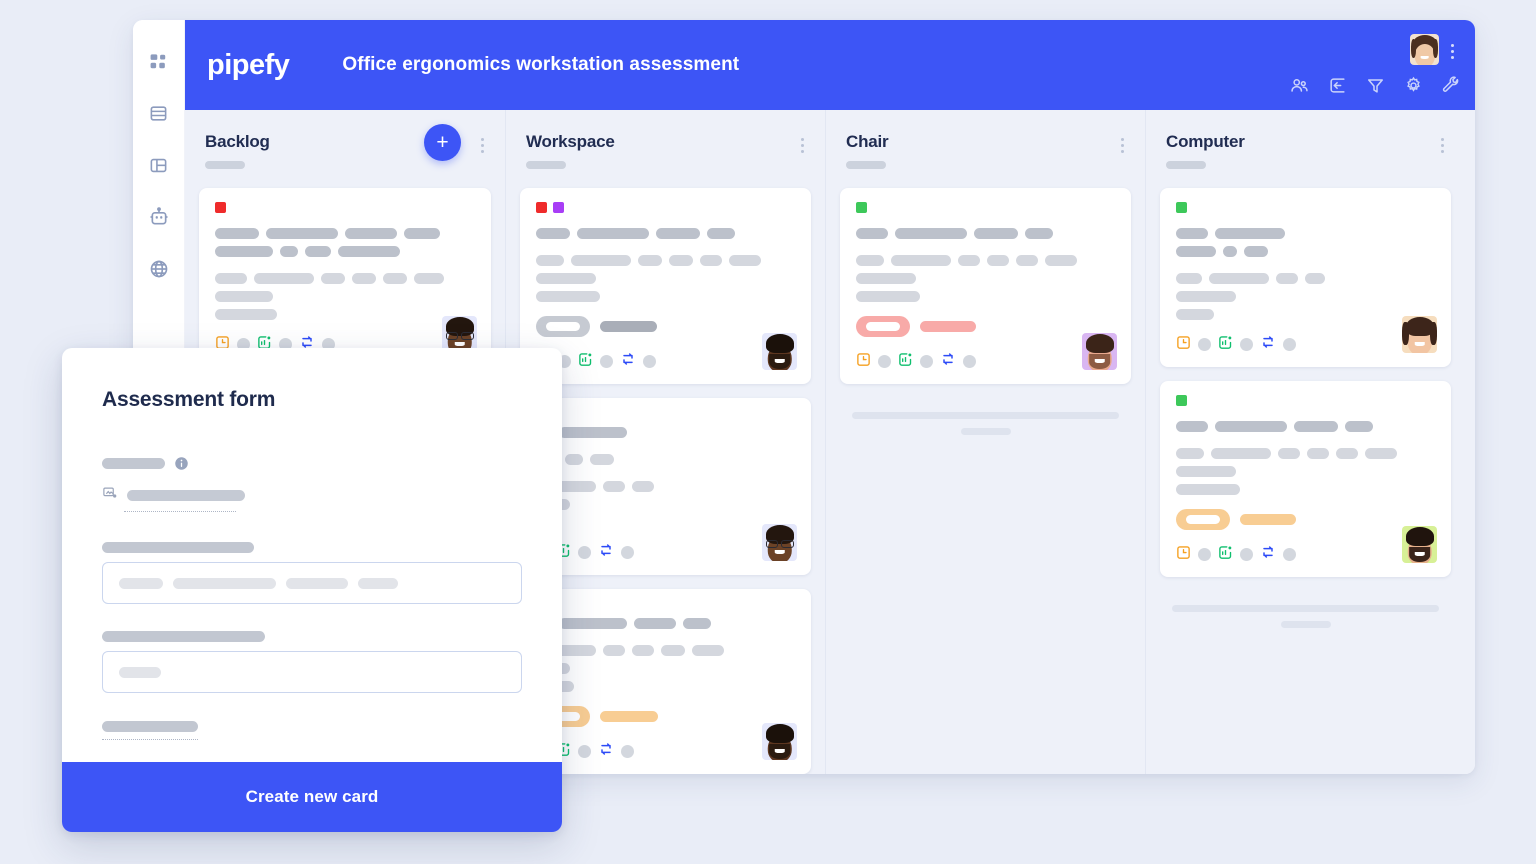 The width and height of the screenshot is (1536, 864). I want to click on form-title: Assessment form, so click(189, 399).